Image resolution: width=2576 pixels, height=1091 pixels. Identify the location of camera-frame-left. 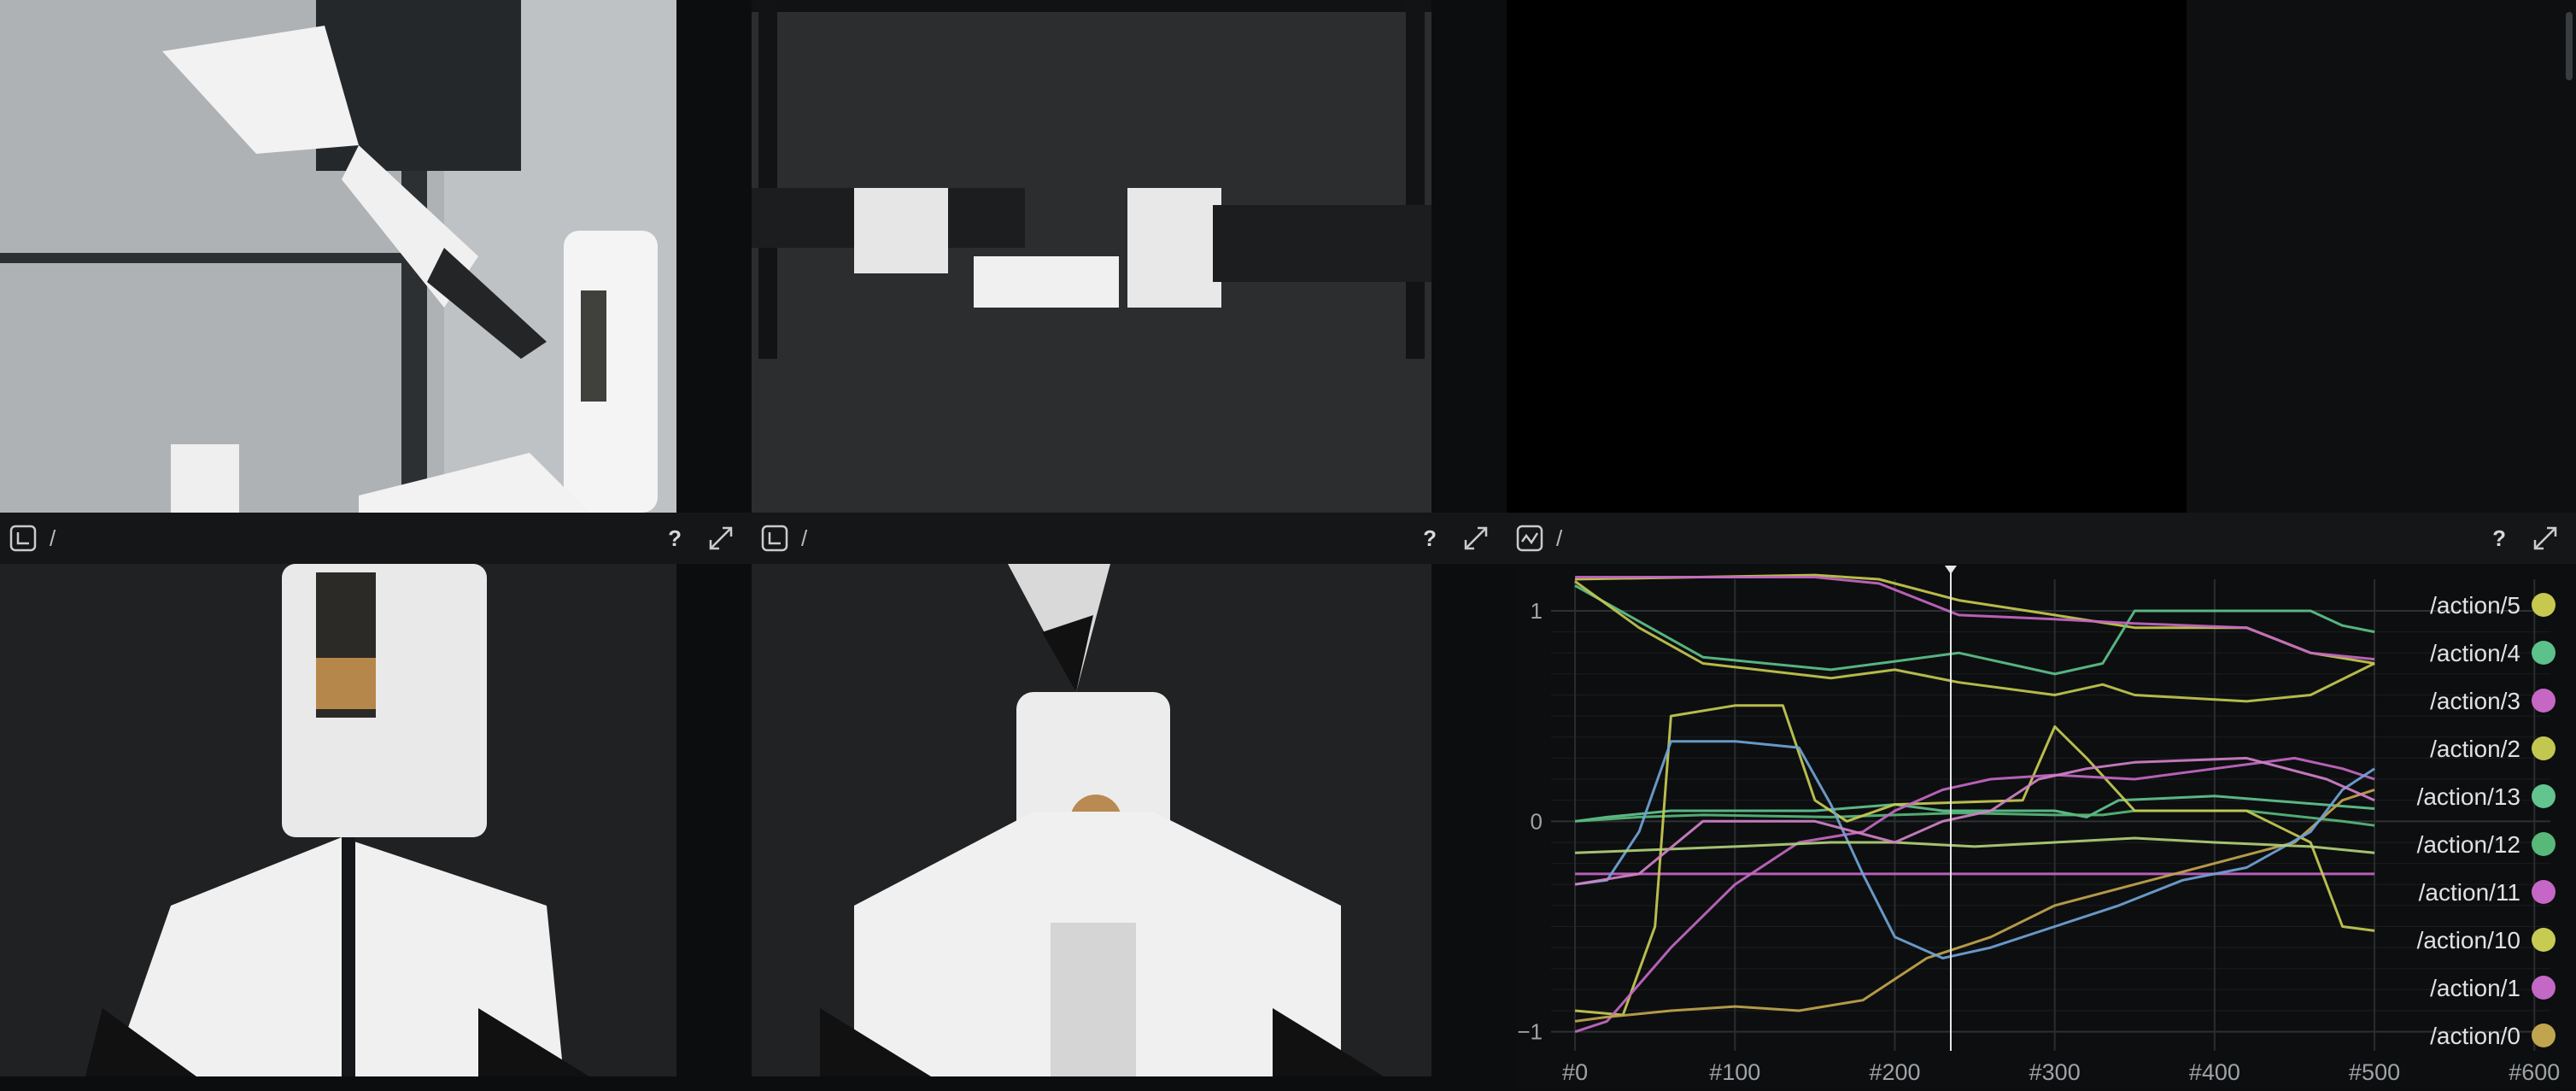
(338, 257).